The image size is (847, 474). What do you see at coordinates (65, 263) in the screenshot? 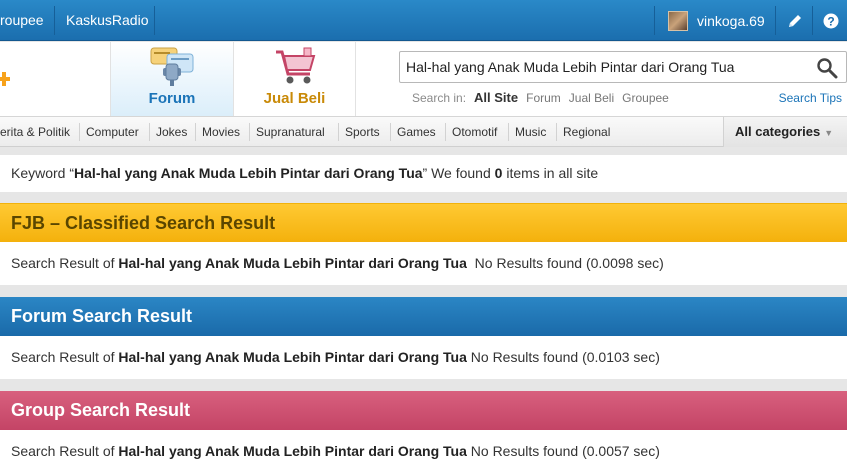
I see `fjb-result-prefix: Search Result of` at bounding box center [65, 263].